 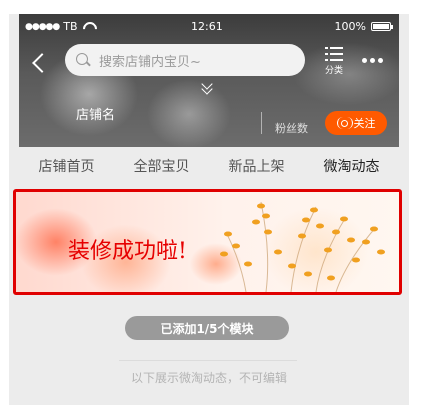 What do you see at coordinates (208, 378) in the screenshot?
I see `feed-note: 以下展示微淘动态，不可编辑` at bounding box center [208, 378].